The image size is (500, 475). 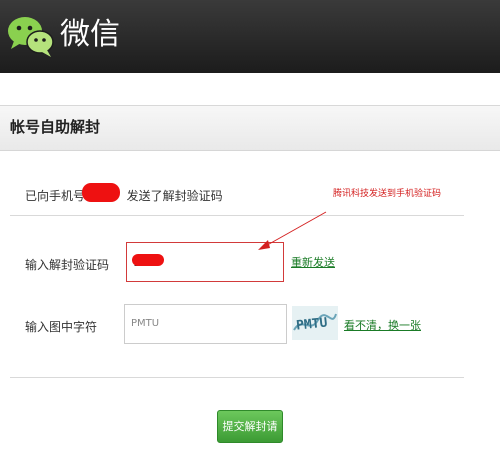 I want to click on annotation-text: 腾讯科技发送到手机验证码, so click(x=387, y=194).